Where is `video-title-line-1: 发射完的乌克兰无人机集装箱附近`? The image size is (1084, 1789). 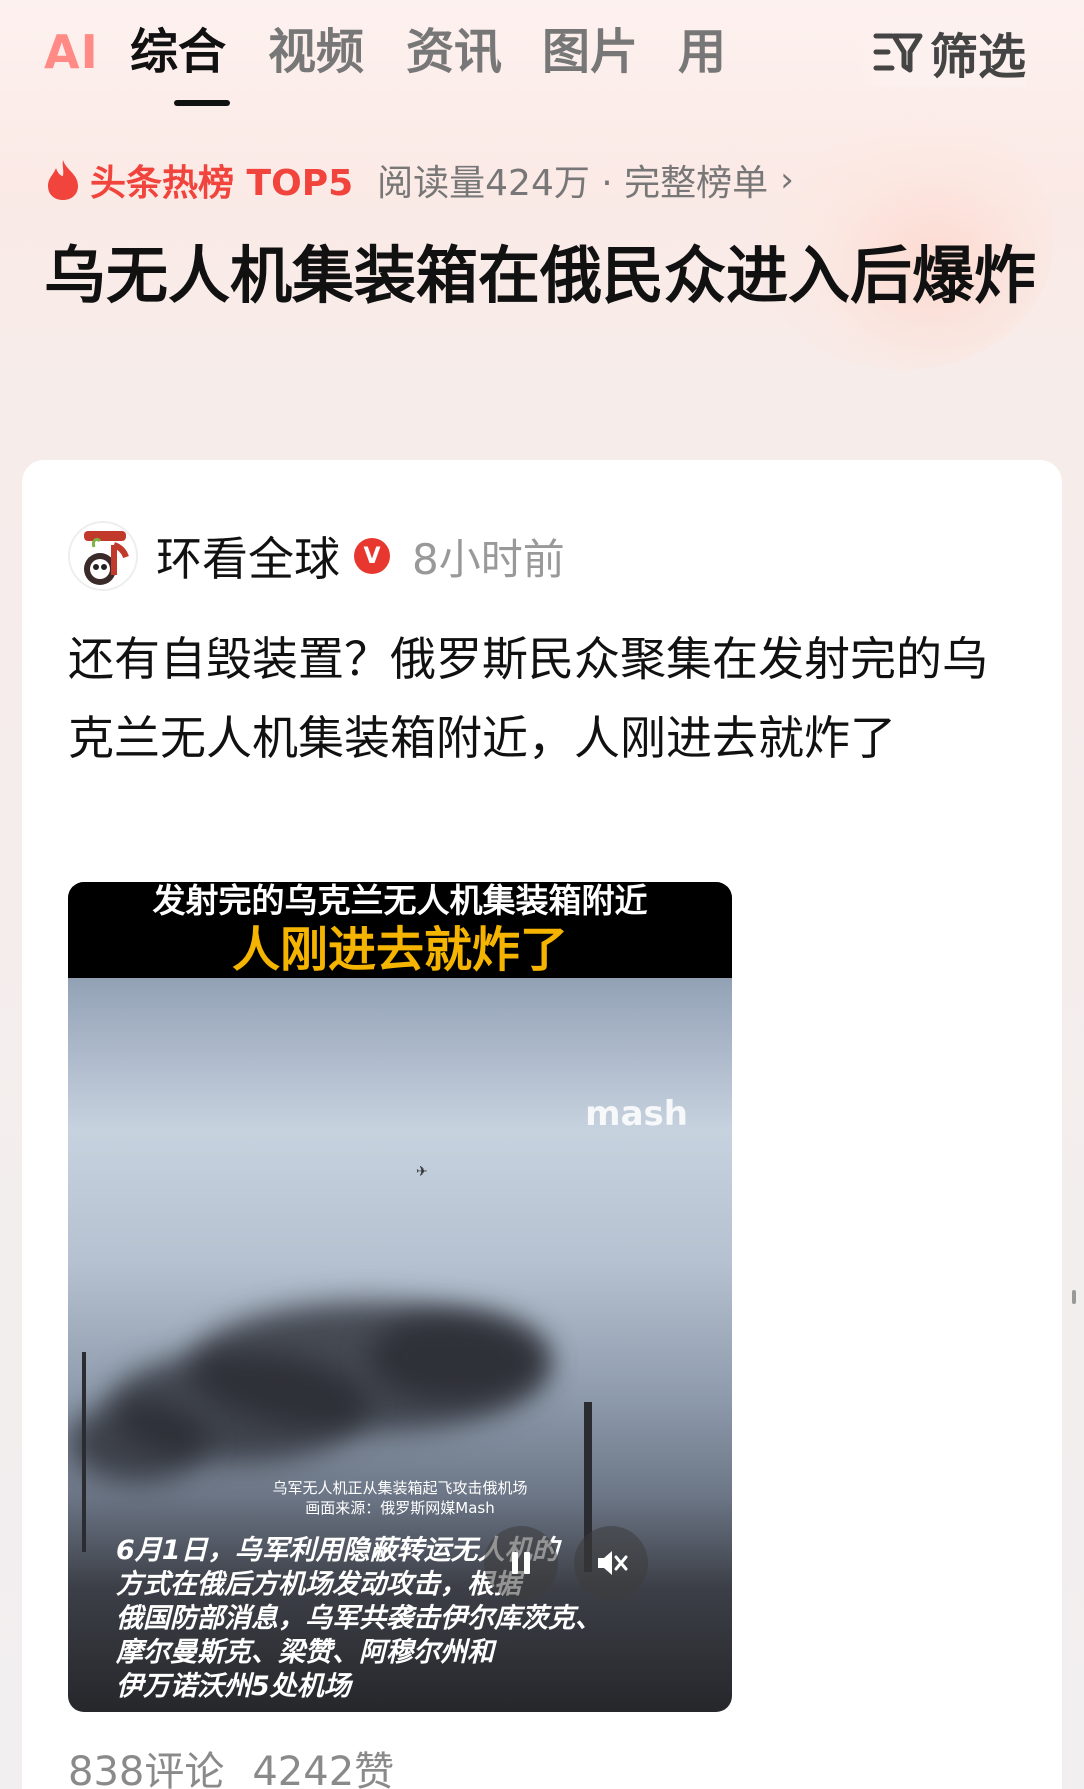 video-title-line-1: 发射完的乌克兰无人机集装箱附近 is located at coordinates (400, 901).